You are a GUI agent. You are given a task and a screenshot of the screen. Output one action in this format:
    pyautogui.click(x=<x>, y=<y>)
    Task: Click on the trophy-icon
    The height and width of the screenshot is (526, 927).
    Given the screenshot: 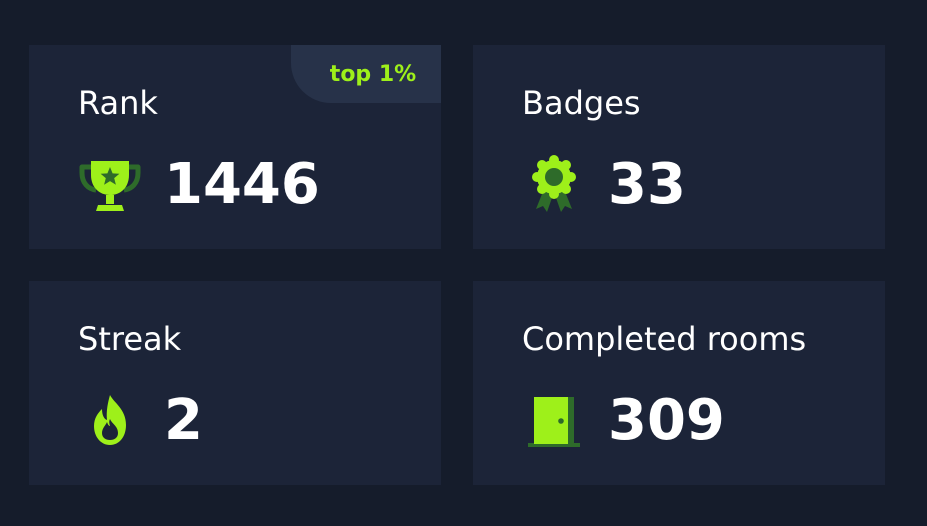 What is the action you would take?
    pyautogui.click(x=110, y=185)
    